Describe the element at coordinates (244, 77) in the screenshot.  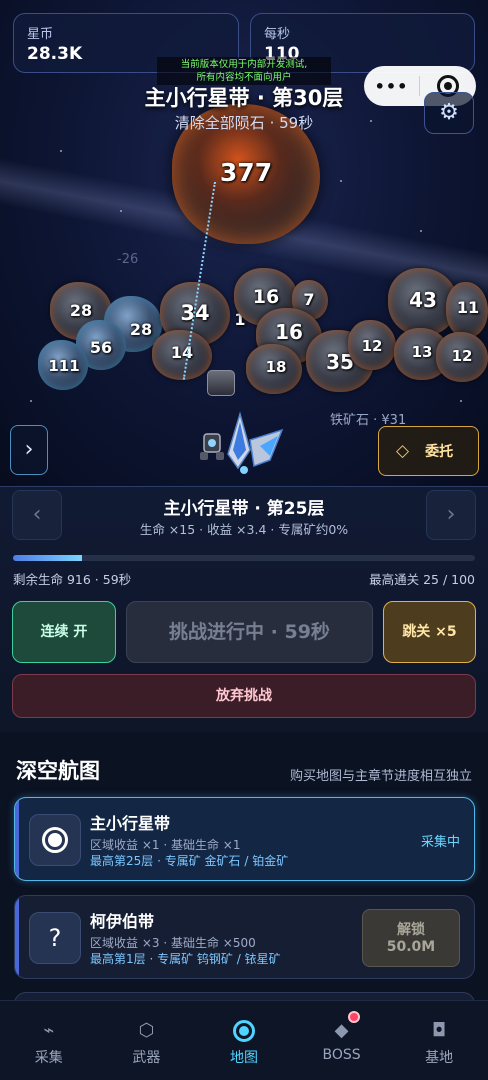
I see `dev-notice-line2: 所有内容均不面向用户` at that location.